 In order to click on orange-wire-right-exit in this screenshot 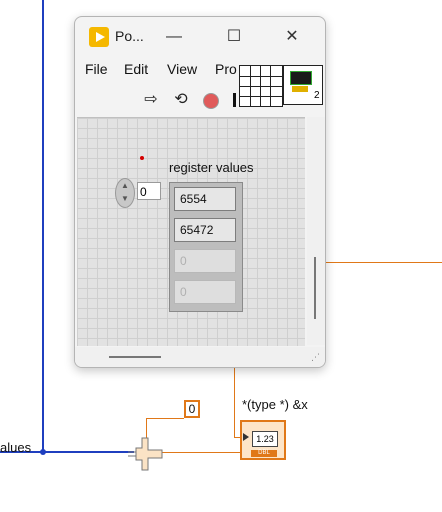, I will do `click(382, 262)`.